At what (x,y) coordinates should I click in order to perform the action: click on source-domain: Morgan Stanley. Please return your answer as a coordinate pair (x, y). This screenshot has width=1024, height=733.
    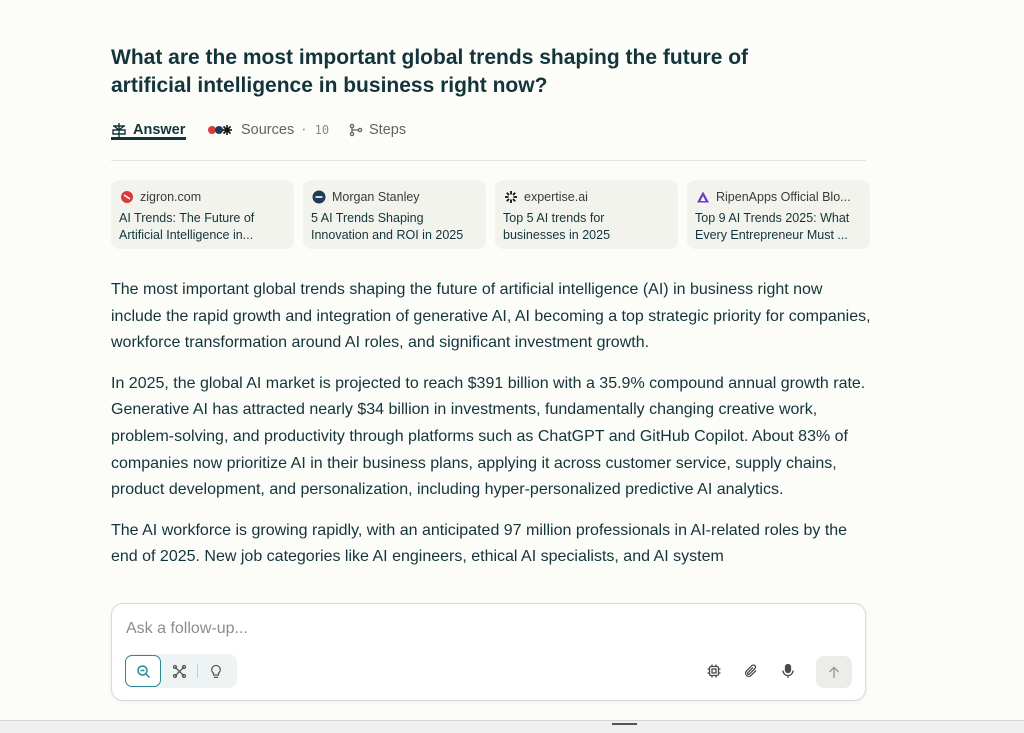
    Looking at the image, I should click on (376, 196).